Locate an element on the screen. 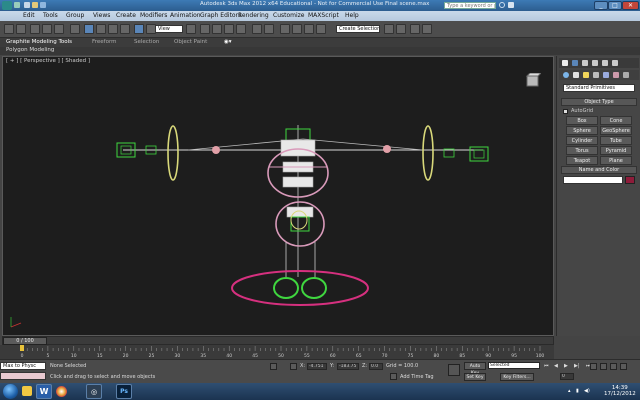  align-icon is located at coordinates (269, 29).